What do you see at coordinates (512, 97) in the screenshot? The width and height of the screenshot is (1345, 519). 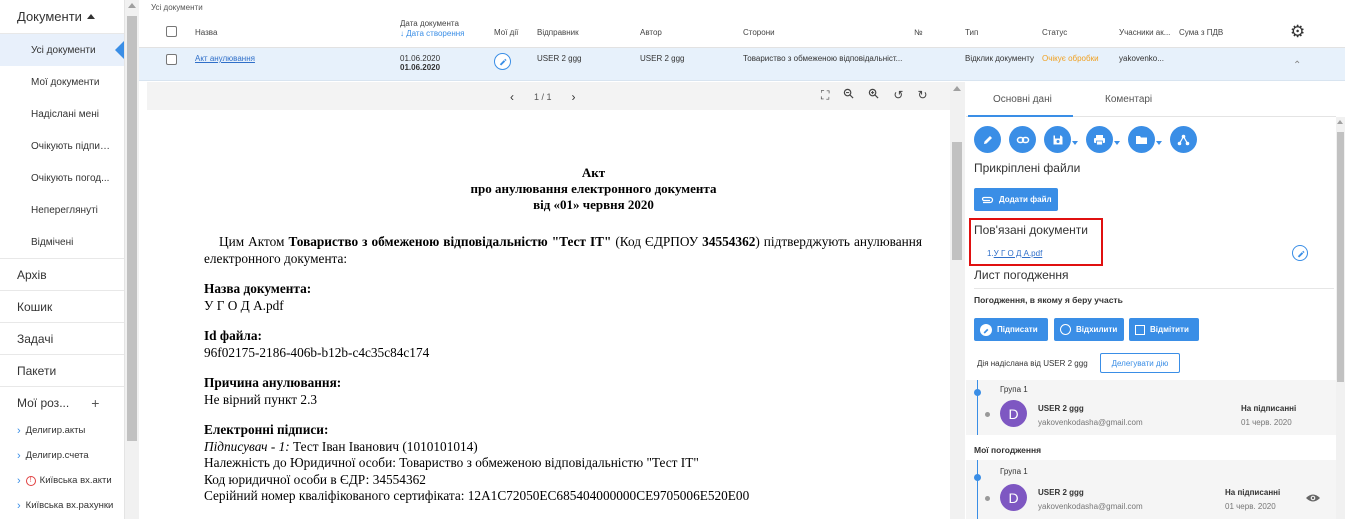 I see `prev-page-icon: ‹` at bounding box center [512, 97].